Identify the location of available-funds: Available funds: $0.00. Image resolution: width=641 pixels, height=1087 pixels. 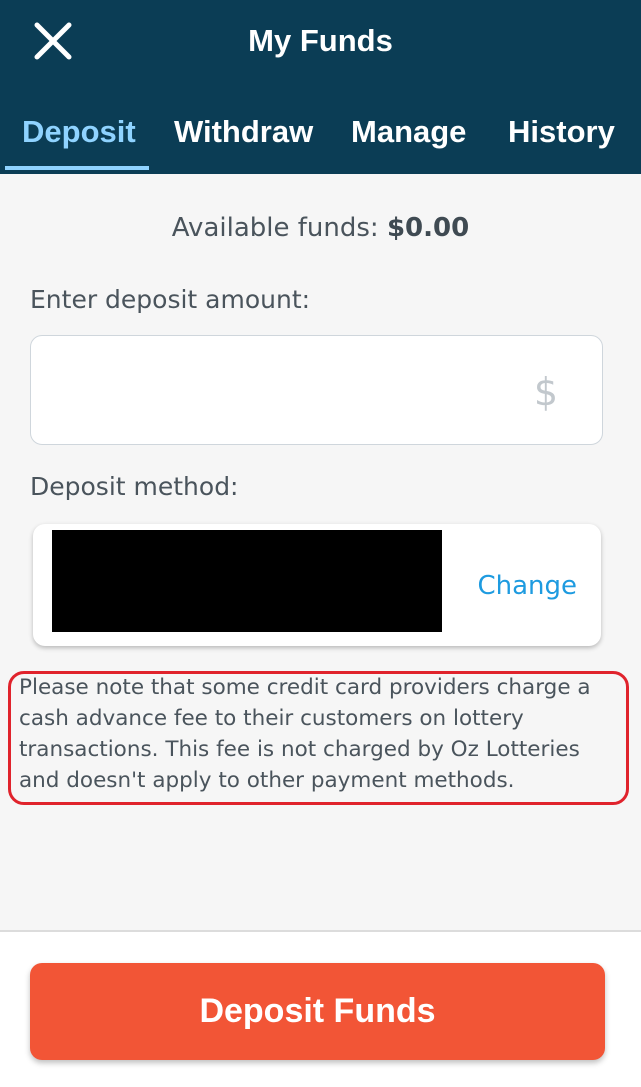
(320, 228).